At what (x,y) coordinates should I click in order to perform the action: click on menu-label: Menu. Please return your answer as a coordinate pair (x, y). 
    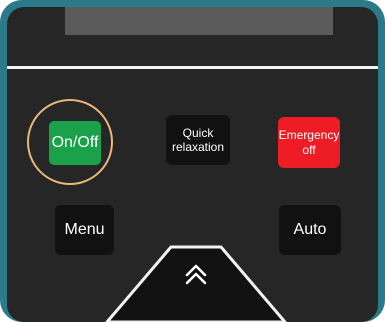
    Looking at the image, I should click on (84, 230).